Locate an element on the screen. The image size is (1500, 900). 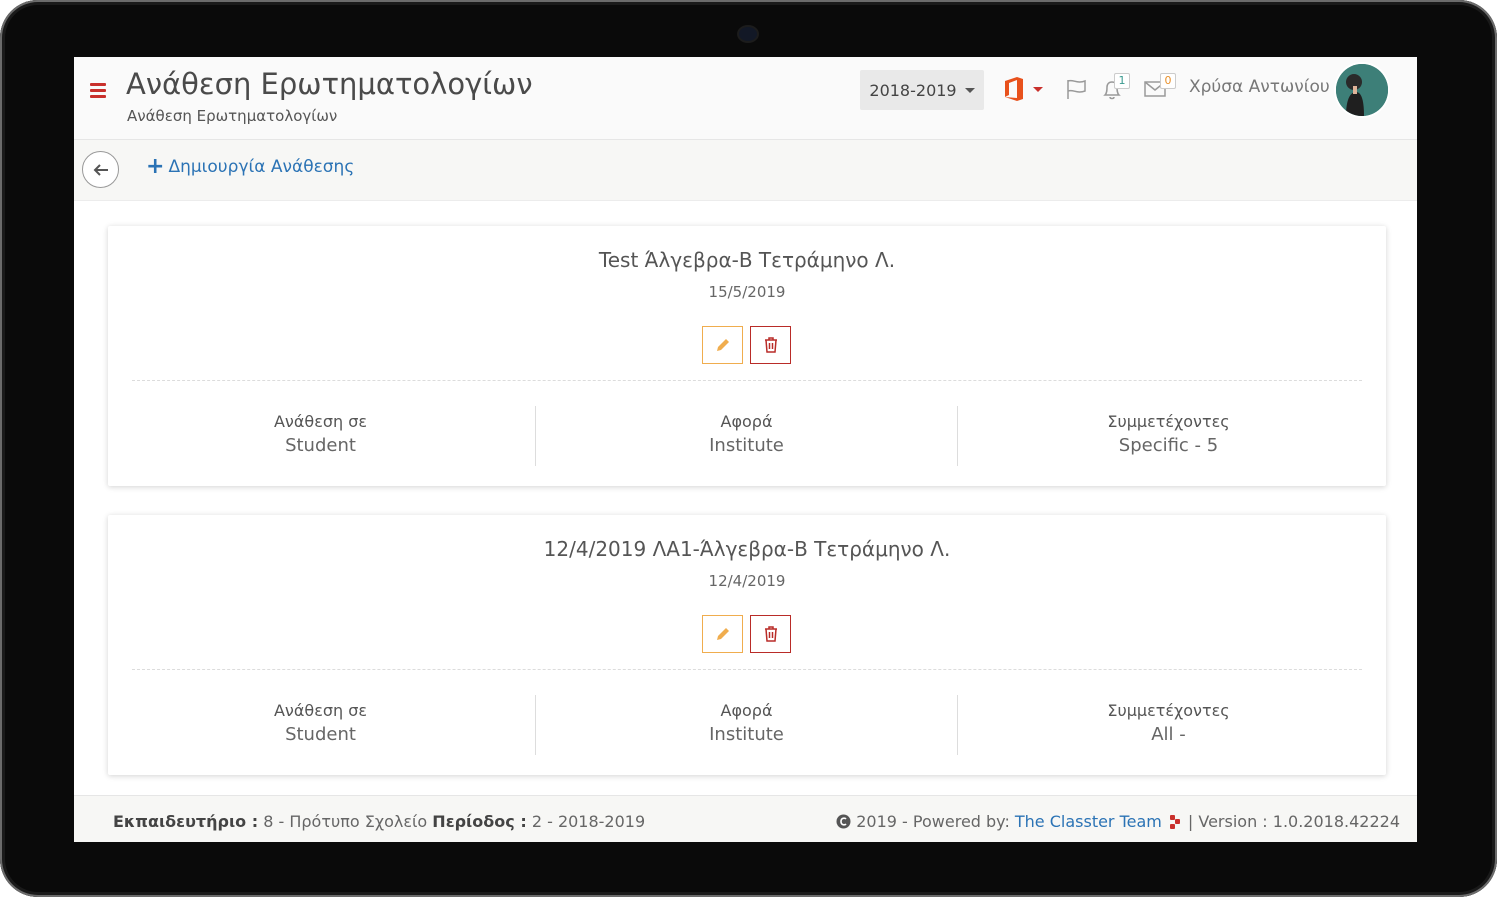
arrow-left-icon is located at coordinates (100, 169).